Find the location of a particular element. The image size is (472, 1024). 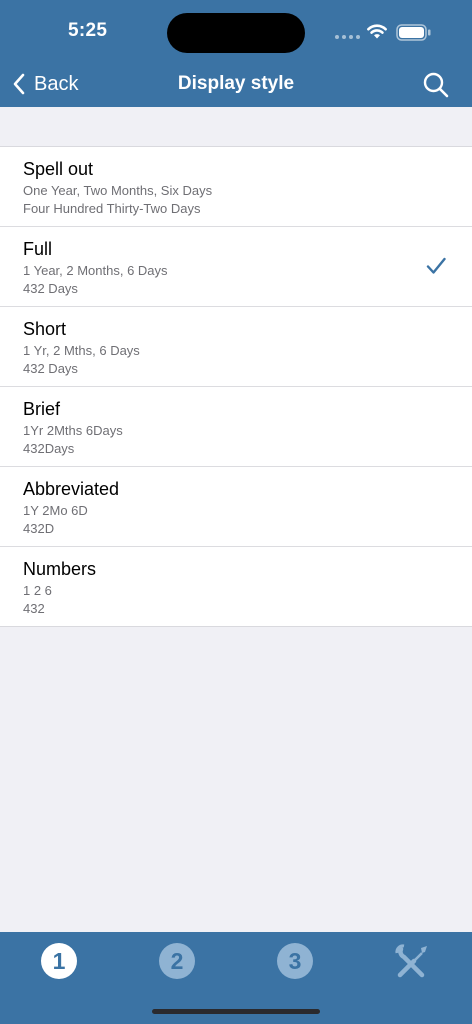

option-title: Short is located at coordinates (45, 329).